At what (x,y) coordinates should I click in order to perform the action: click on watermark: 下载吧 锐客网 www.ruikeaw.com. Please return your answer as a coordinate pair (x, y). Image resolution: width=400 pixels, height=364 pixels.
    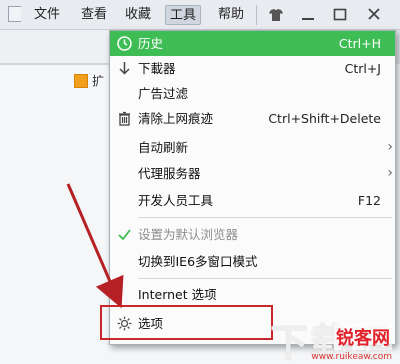
    Looking at the image, I should click on (335, 329).